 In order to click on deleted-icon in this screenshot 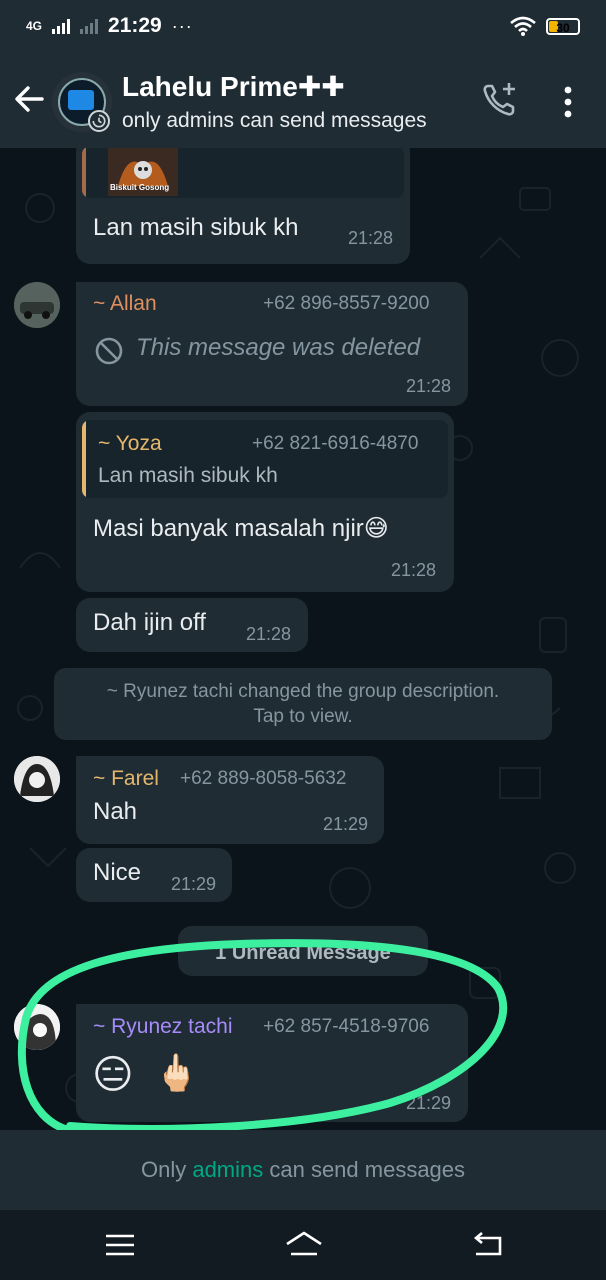, I will do `click(109, 351)`.